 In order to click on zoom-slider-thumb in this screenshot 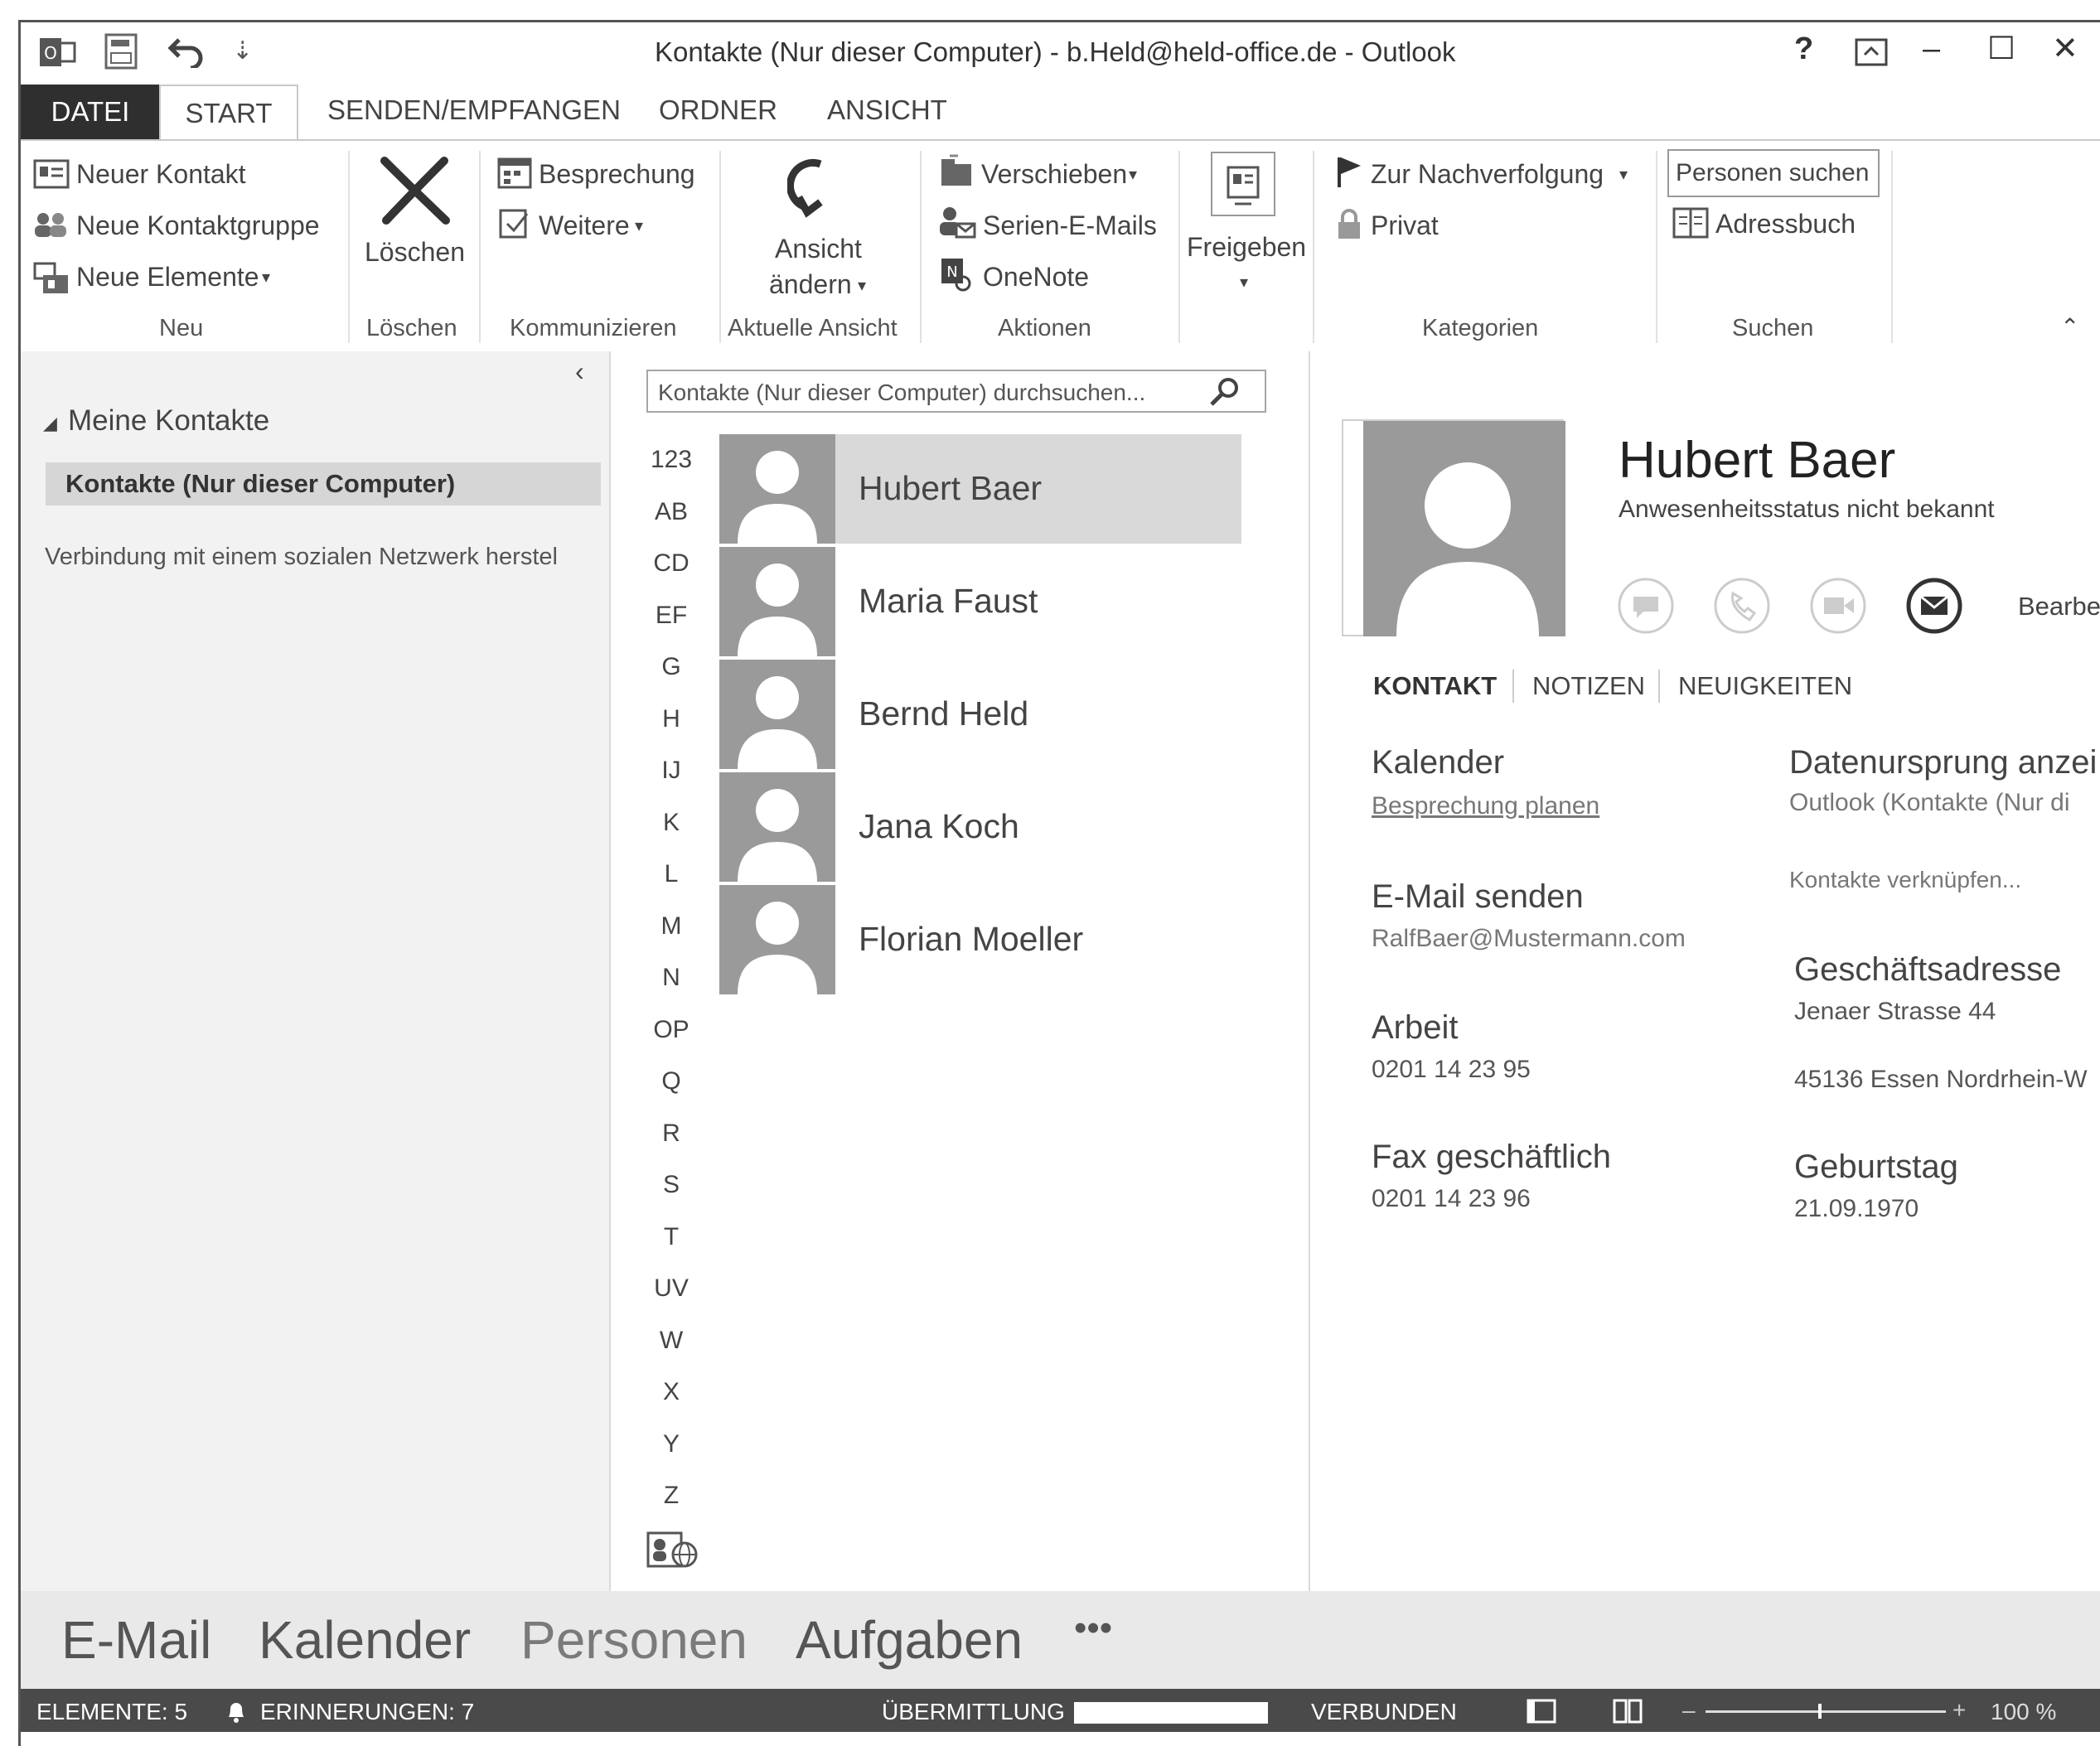, I will do `click(1820, 1711)`.